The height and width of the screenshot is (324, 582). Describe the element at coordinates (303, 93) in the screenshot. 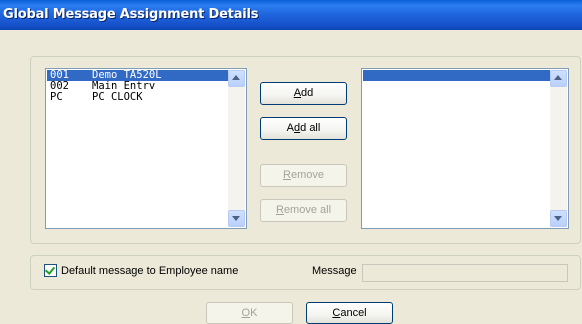

I see `add-button: Add` at that location.